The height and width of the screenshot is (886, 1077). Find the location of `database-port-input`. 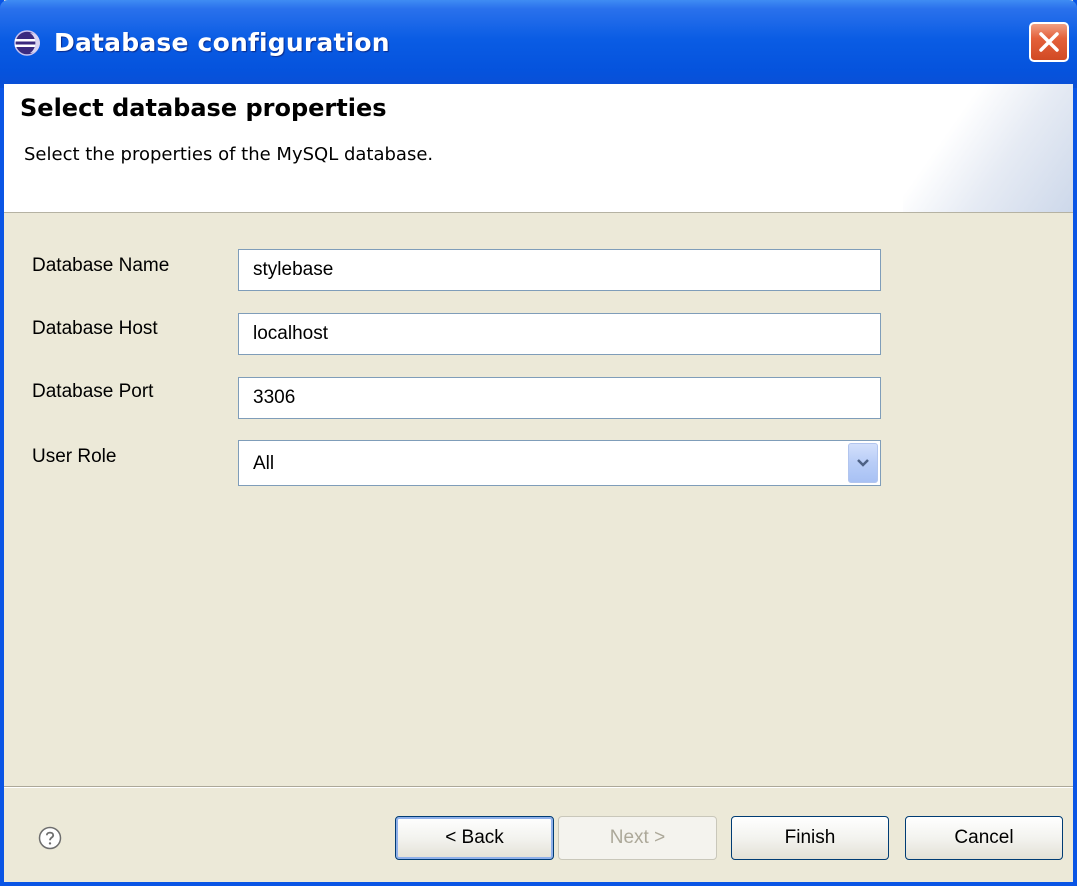

database-port-input is located at coordinates (559, 398).